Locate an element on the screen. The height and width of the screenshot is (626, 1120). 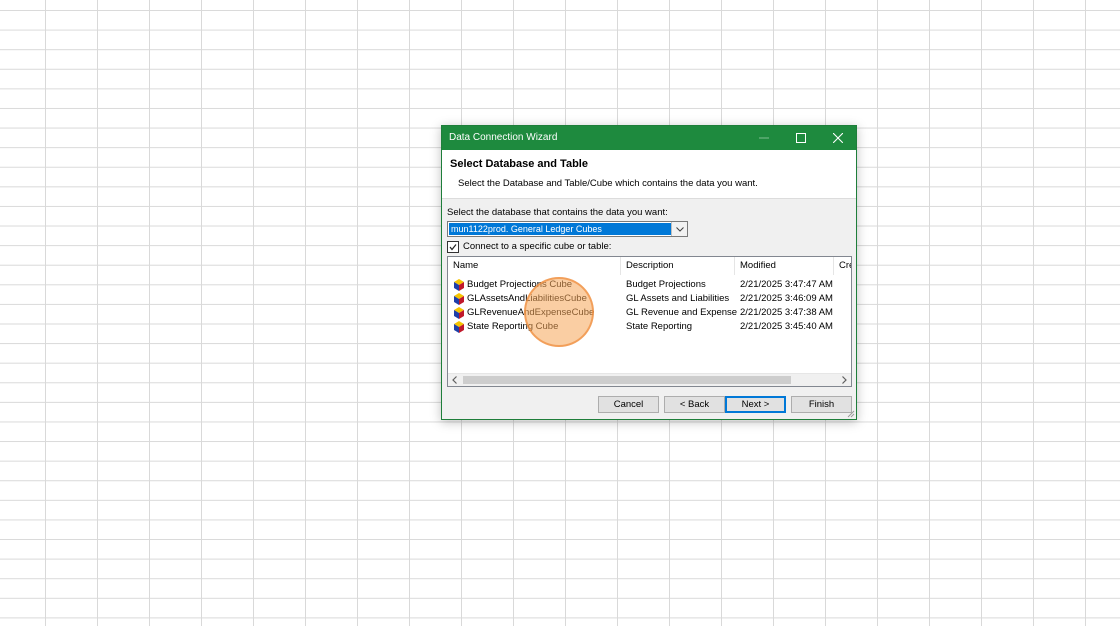
minimize-button is located at coordinates (763, 138).